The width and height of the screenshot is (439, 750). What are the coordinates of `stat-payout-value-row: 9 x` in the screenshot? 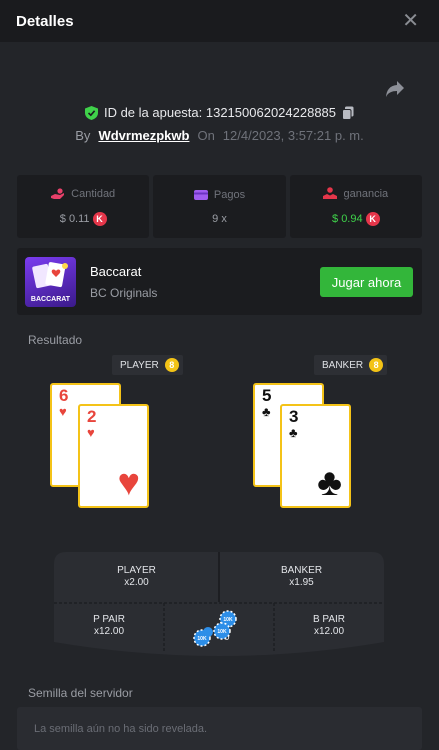 It's located at (219, 219).